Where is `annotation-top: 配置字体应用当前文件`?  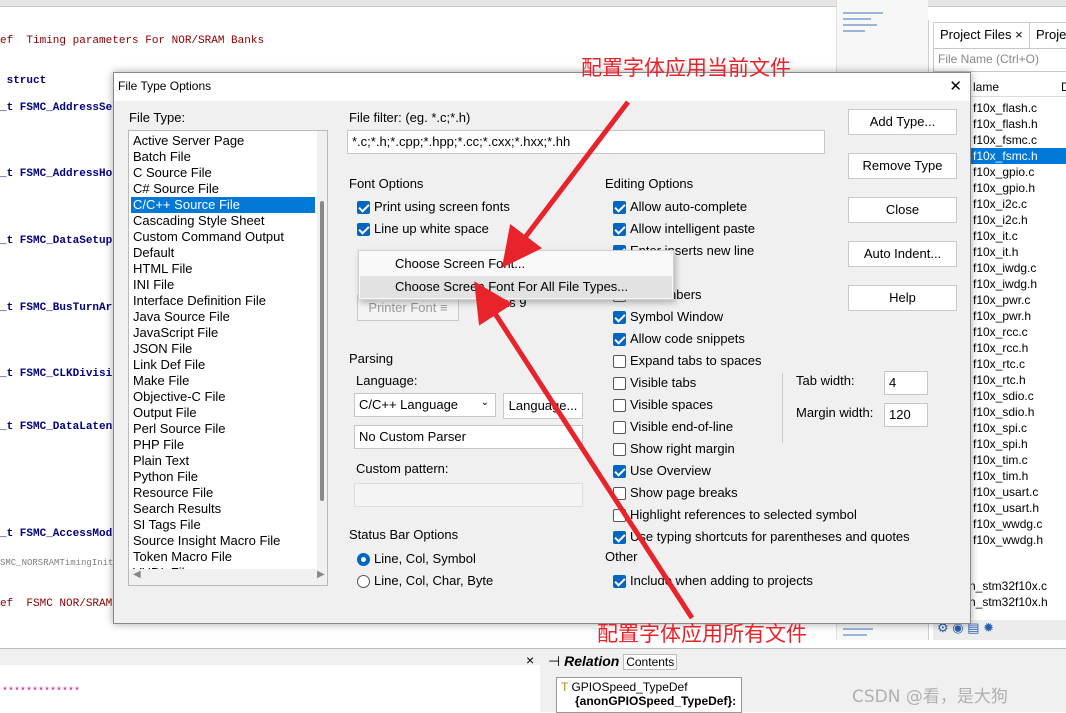 annotation-top: 配置字体应用当前文件 is located at coordinates (686, 68).